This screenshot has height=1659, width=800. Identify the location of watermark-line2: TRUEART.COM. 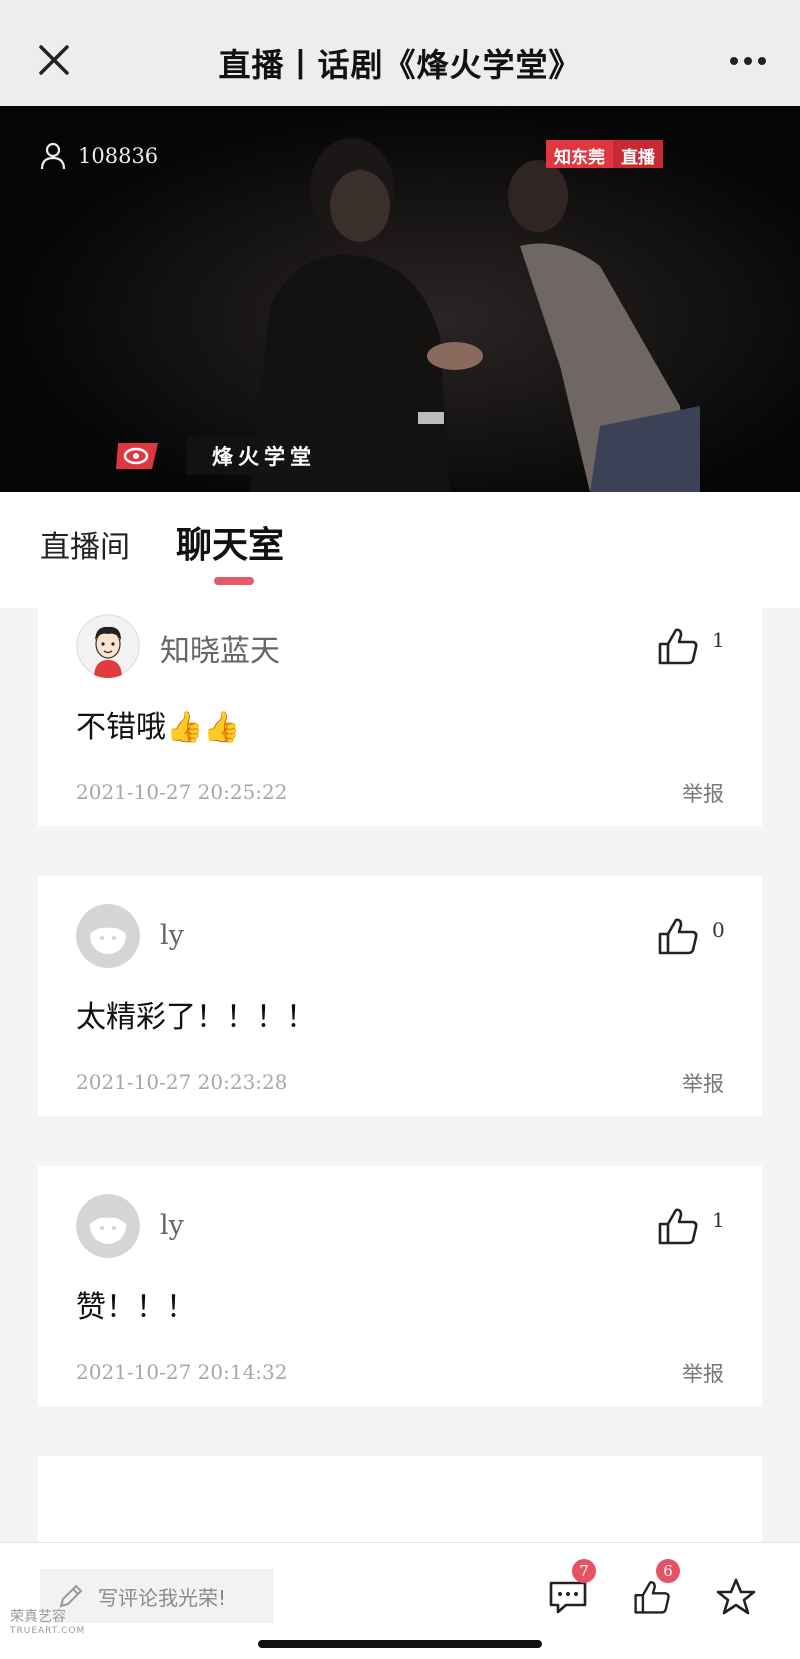
(48, 1631).